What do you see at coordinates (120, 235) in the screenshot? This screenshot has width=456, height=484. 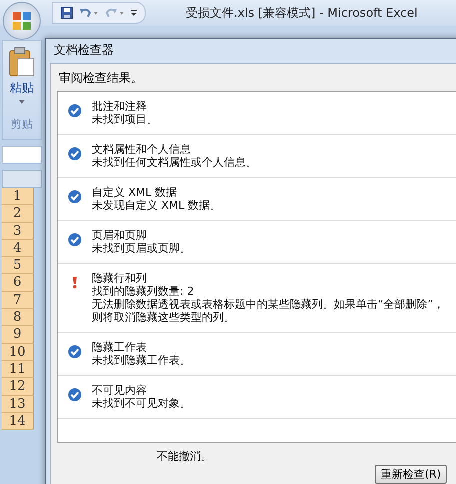 I see `result-title: 页眉和页脚` at bounding box center [120, 235].